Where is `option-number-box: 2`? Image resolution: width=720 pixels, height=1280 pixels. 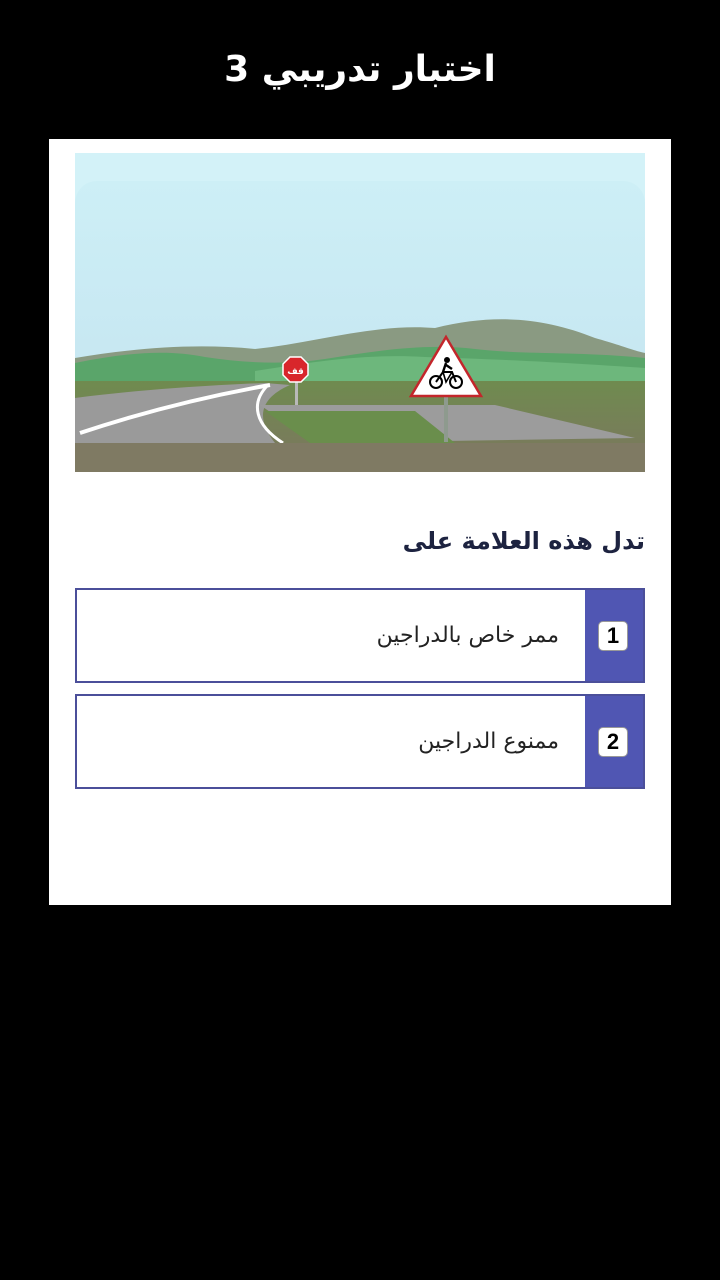 option-number-box: 2 is located at coordinates (614, 741).